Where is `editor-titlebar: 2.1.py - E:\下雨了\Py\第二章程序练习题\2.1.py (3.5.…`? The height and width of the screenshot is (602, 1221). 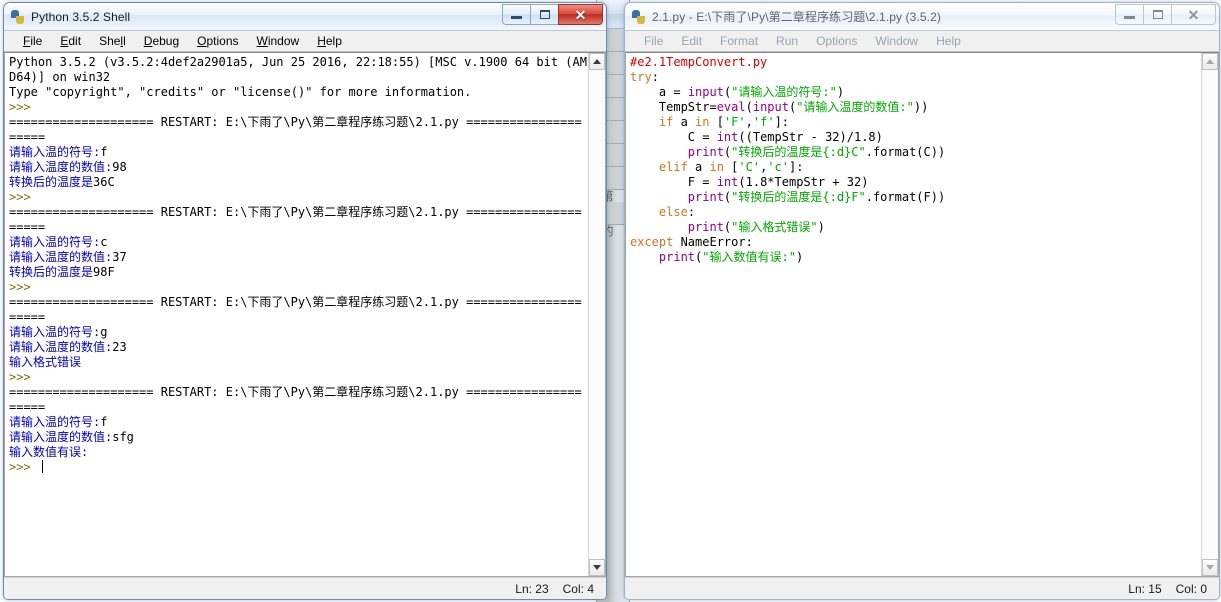
editor-titlebar: 2.1.py - E:\下雨了\Py\第二章程序练习题\2.1.py (3.5.… is located at coordinates (922, 17).